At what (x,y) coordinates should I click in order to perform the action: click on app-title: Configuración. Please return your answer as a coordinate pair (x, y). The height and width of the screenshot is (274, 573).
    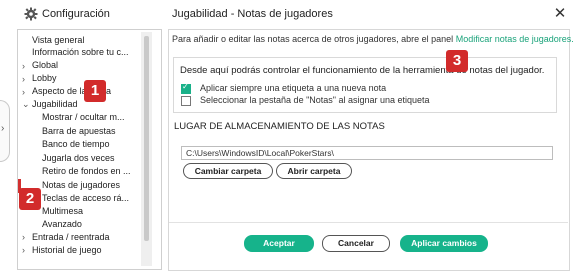
    Looking at the image, I should click on (76, 14).